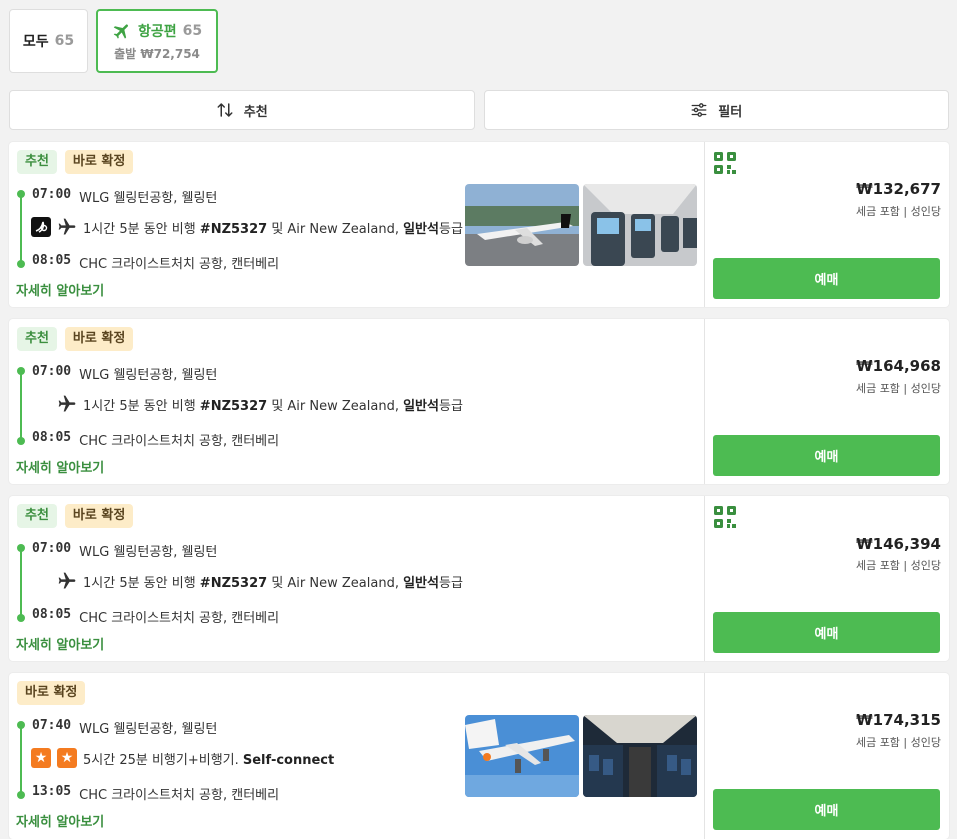 Image resolution: width=957 pixels, height=839 pixels. I want to click on filter-sliders-icon, so click(699, 110).